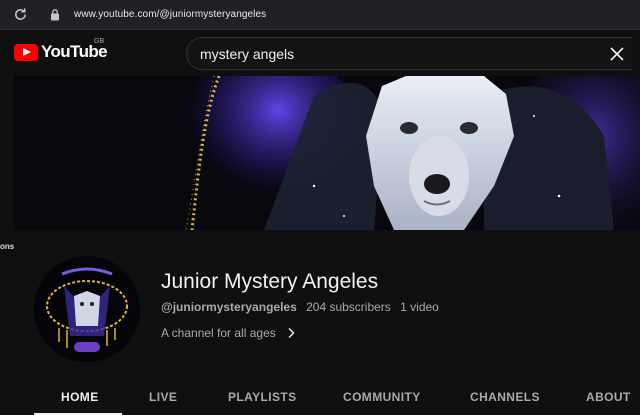  I want to click on avatar-artwork, so click(87, 309).